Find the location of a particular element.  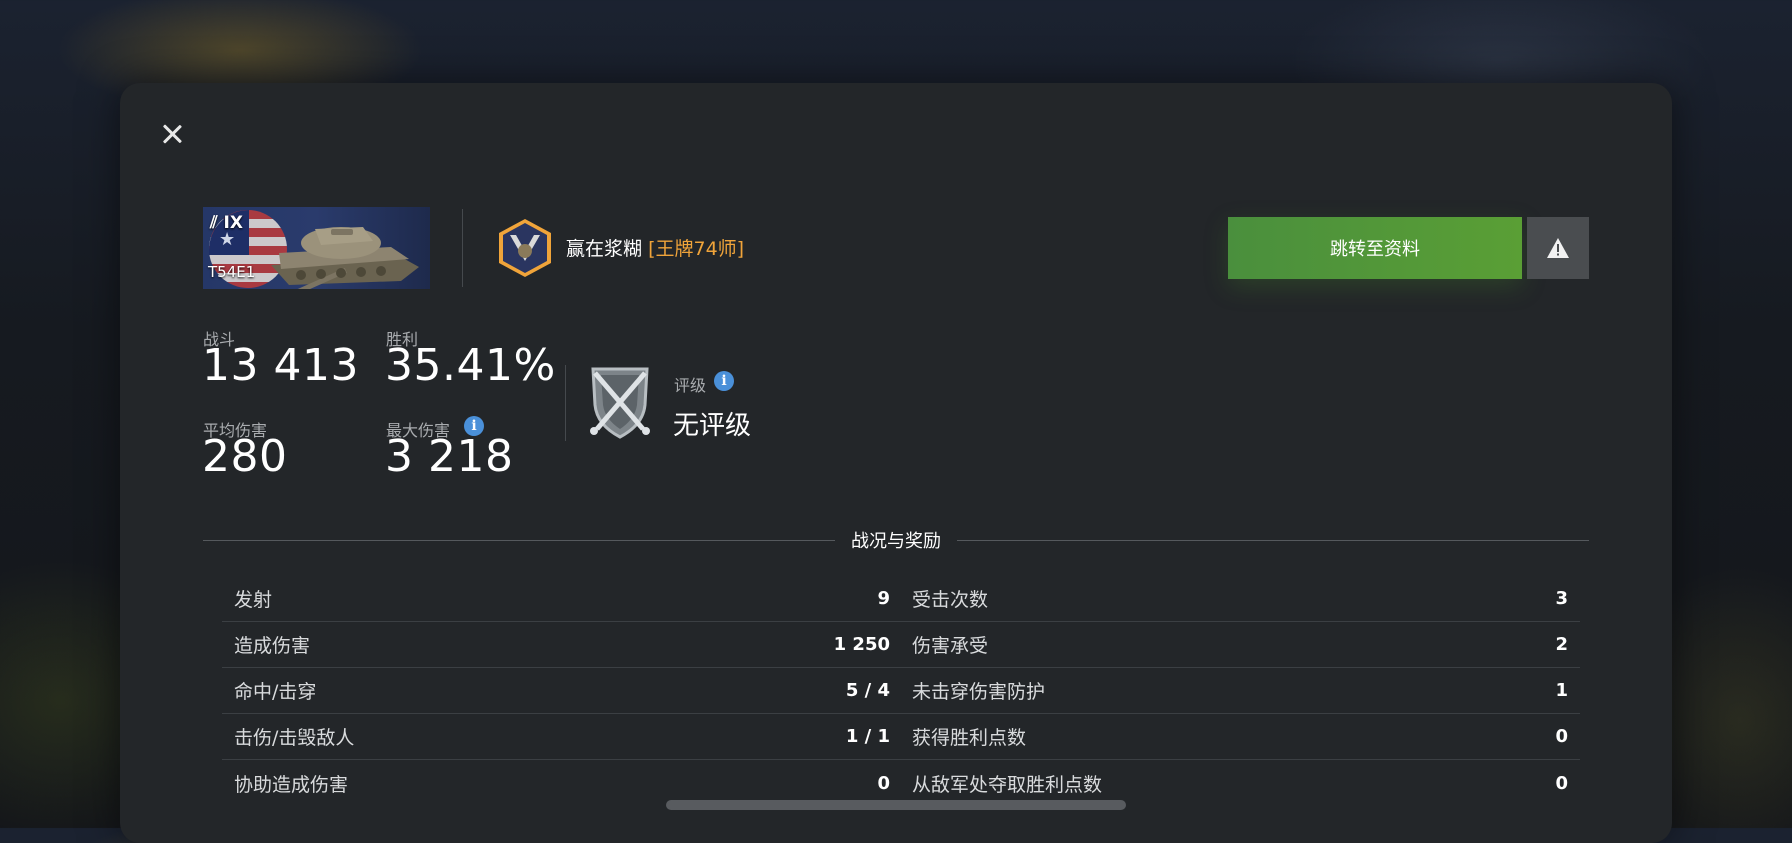

tier-icon: ⫽ is located at coordinates (217, 223).